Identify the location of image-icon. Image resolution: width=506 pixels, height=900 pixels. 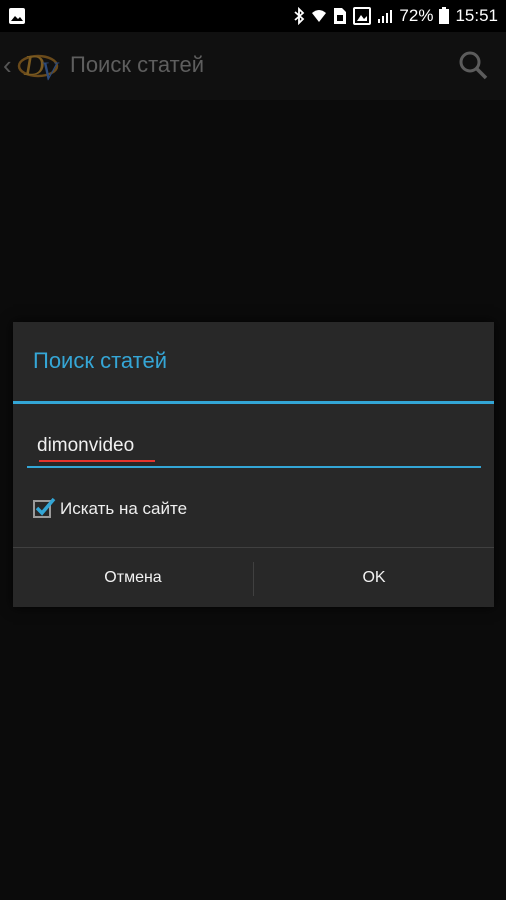
(362, 16).